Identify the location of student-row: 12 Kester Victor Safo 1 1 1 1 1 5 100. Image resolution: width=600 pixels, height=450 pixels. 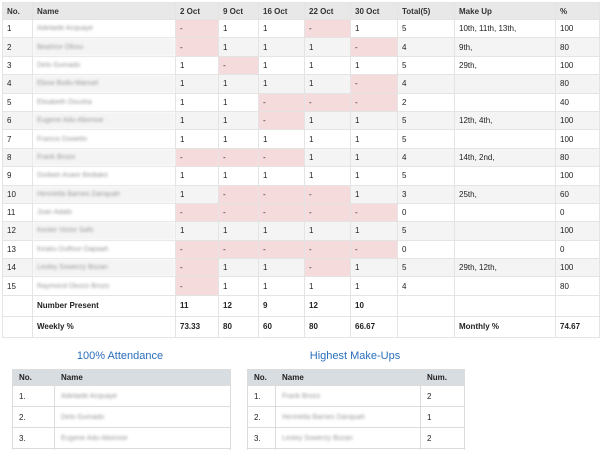
(301, 231).